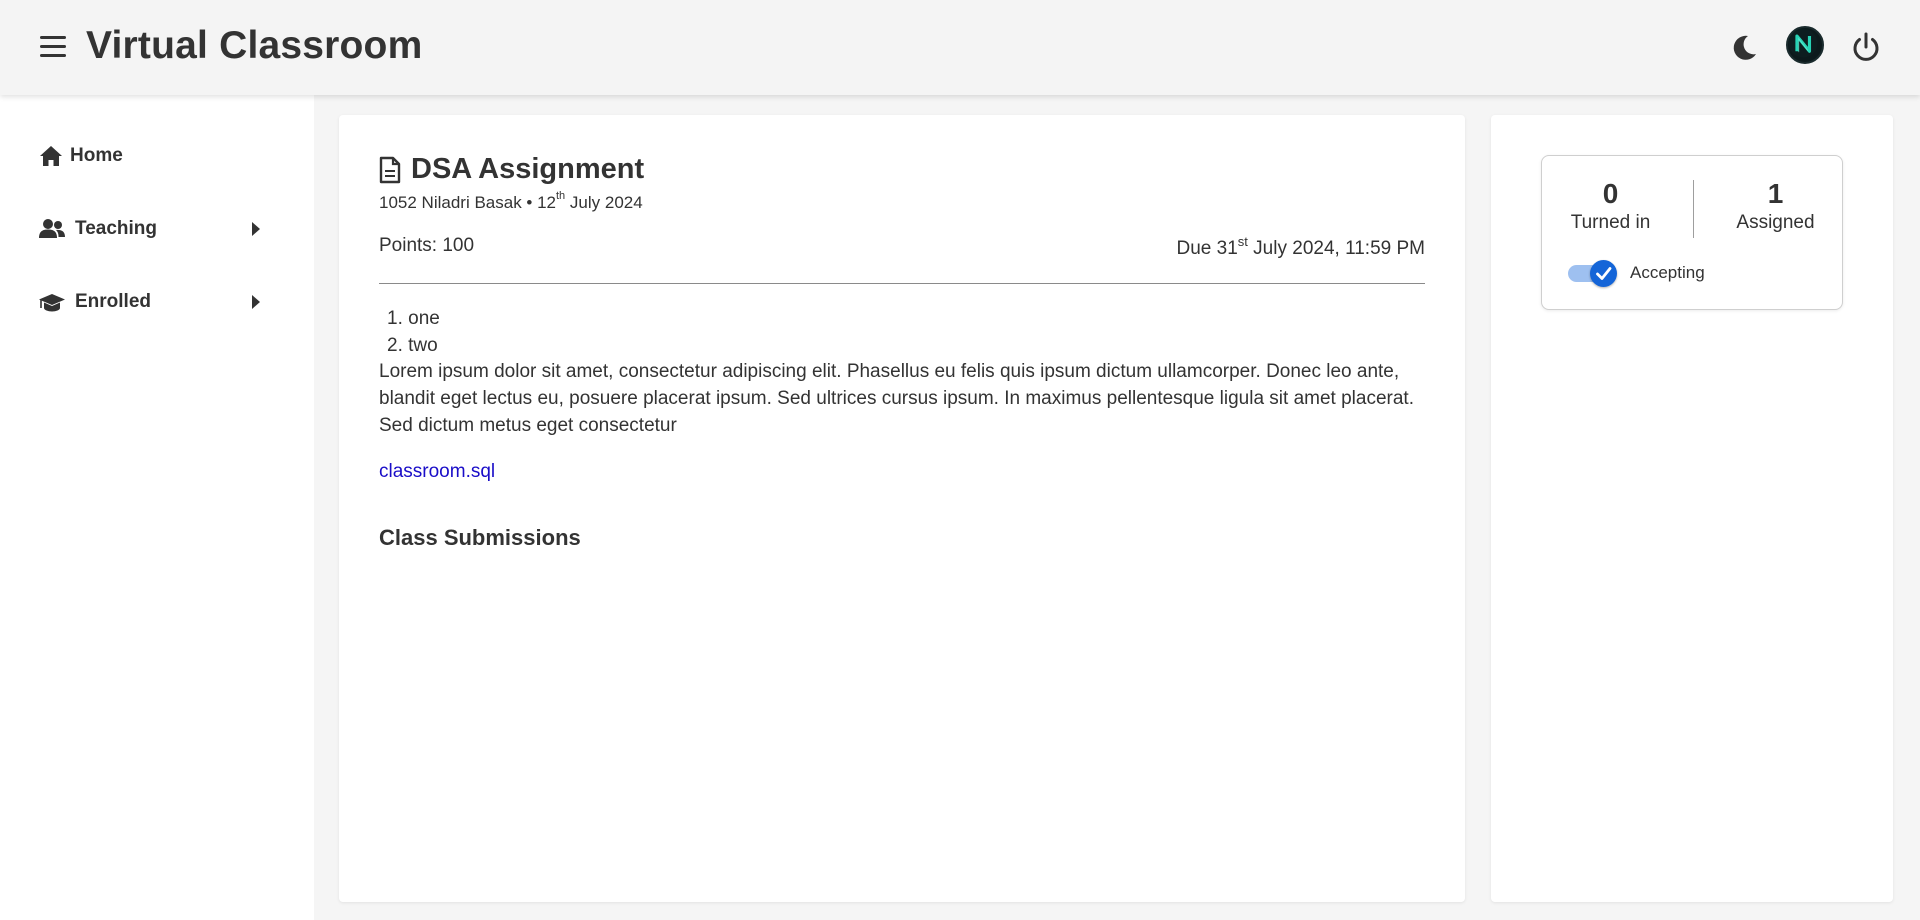 The width and height of the screenshot is (1920, 920). I want to click on sidebar-item-teaching: Teaching, so click(153, 229).